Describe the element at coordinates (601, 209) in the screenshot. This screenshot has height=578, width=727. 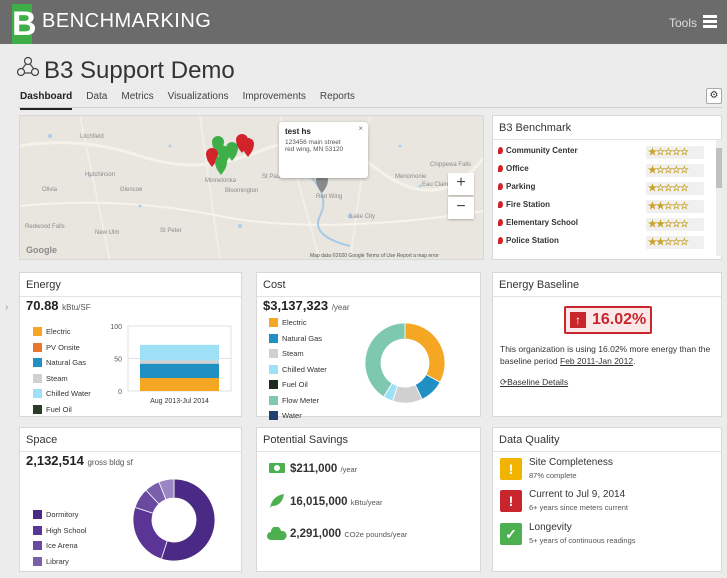
I see `benchmark-row: Fire Station ★★☆☆☆` at that location.